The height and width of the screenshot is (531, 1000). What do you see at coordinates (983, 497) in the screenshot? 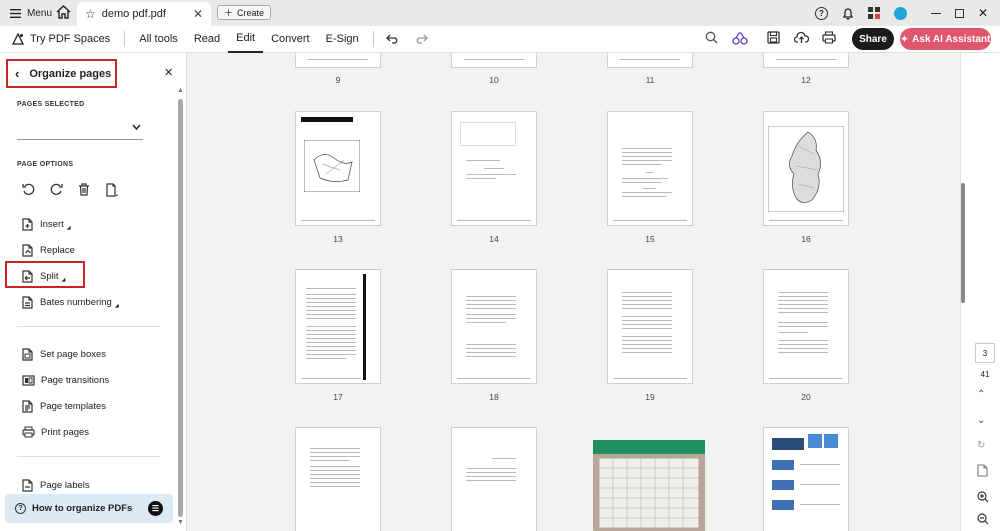
I see `zoom-in-icon` at bounding box center [983, 497].